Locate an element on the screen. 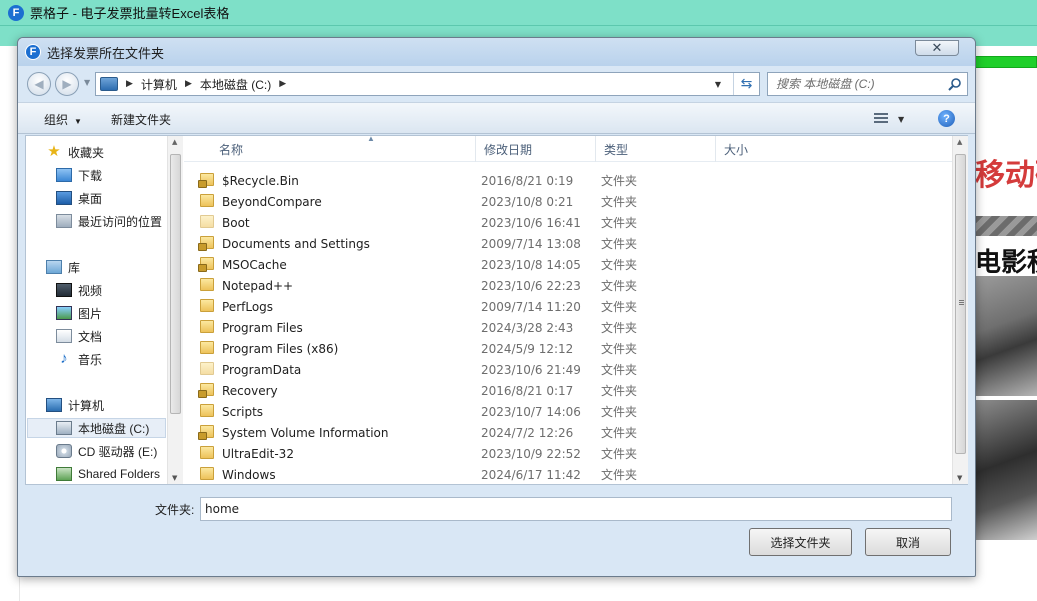 The width and height of the screenshot is (1037, 601). column-header-type: 类型 is located at coordinates (656, 149).